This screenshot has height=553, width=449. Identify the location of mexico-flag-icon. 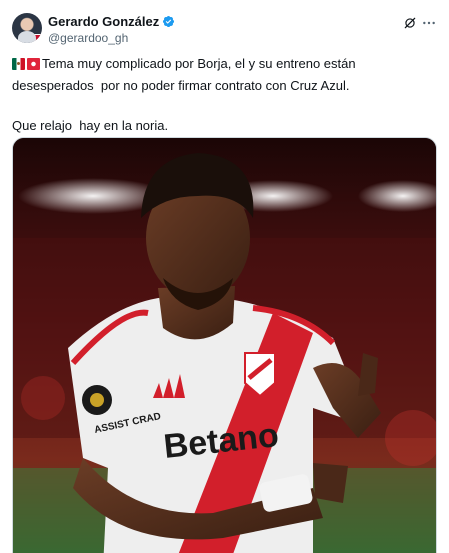
(18, 64).